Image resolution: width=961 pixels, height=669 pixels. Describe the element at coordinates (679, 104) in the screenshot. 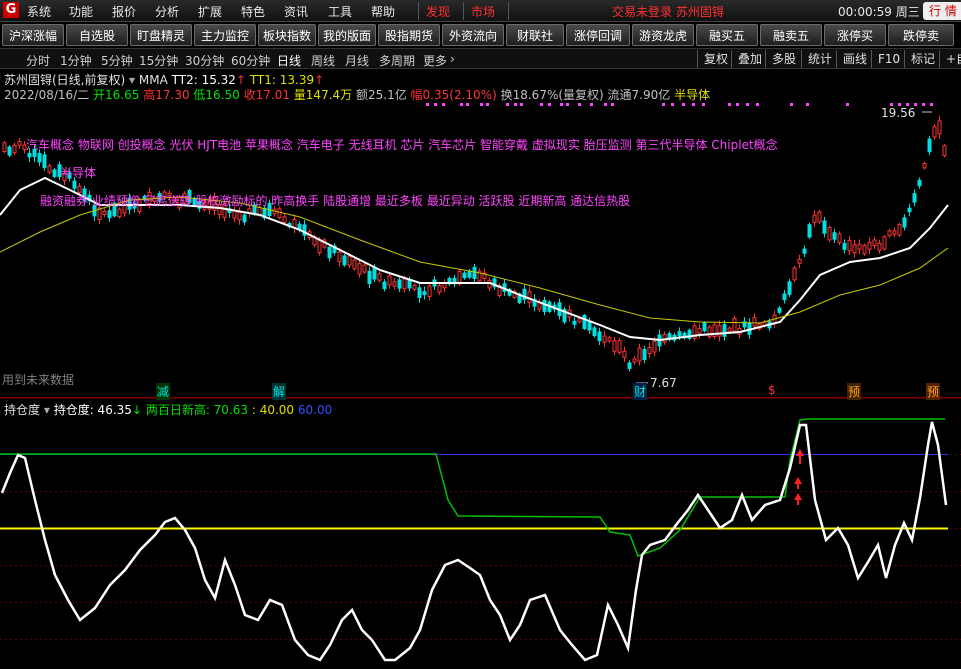

I see `signal-dots` at that location.